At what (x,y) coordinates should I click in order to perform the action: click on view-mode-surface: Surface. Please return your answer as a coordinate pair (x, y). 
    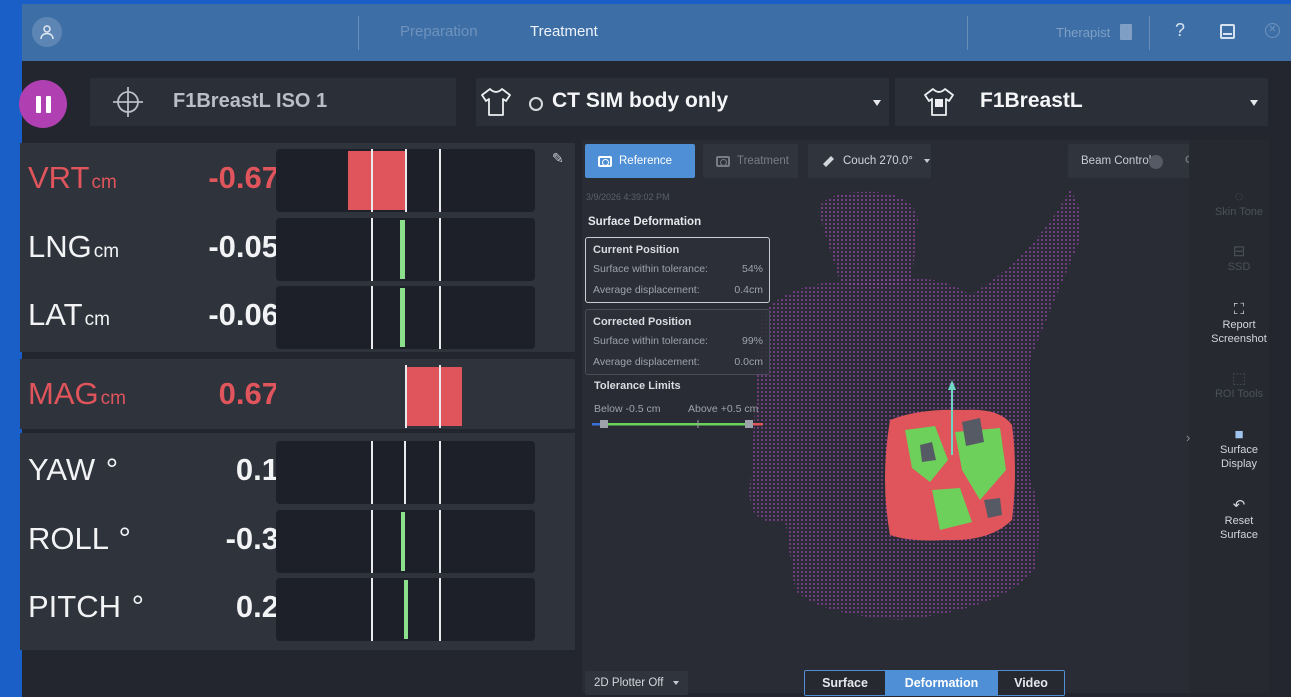
    Looking at the image, I should click on (845, 683).